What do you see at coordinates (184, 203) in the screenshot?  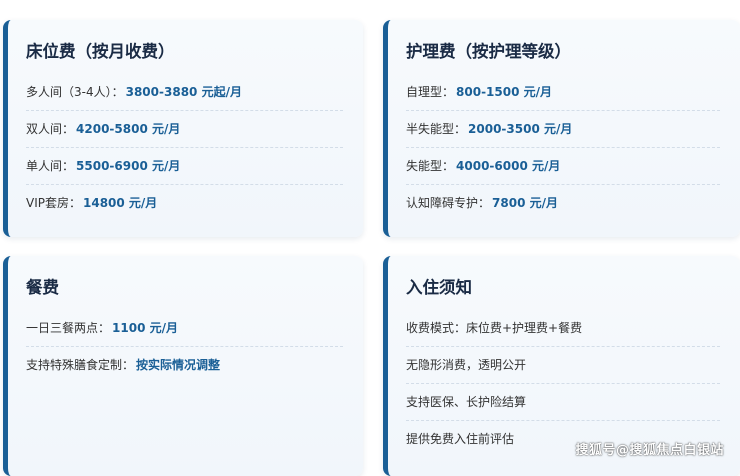 I see `list-item: VIP套房： 14800 元/月` at bounding box center [184, 203].